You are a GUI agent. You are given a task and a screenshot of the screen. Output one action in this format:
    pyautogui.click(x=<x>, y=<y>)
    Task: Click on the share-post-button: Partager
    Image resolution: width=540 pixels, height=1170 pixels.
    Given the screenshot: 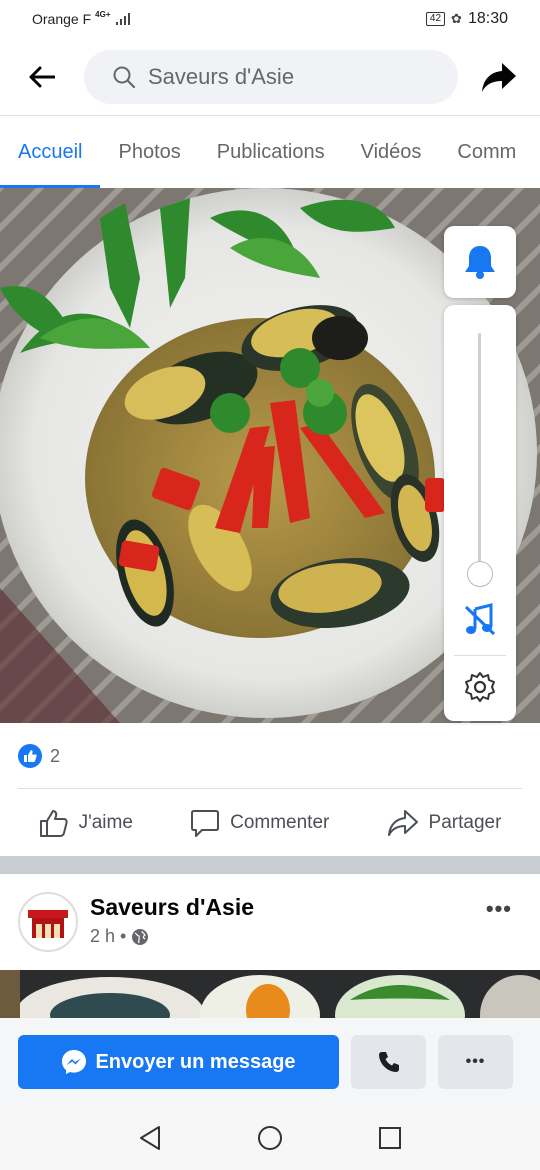 What is the action you would take?
    pyautogui.click(x=444, y=823)
    